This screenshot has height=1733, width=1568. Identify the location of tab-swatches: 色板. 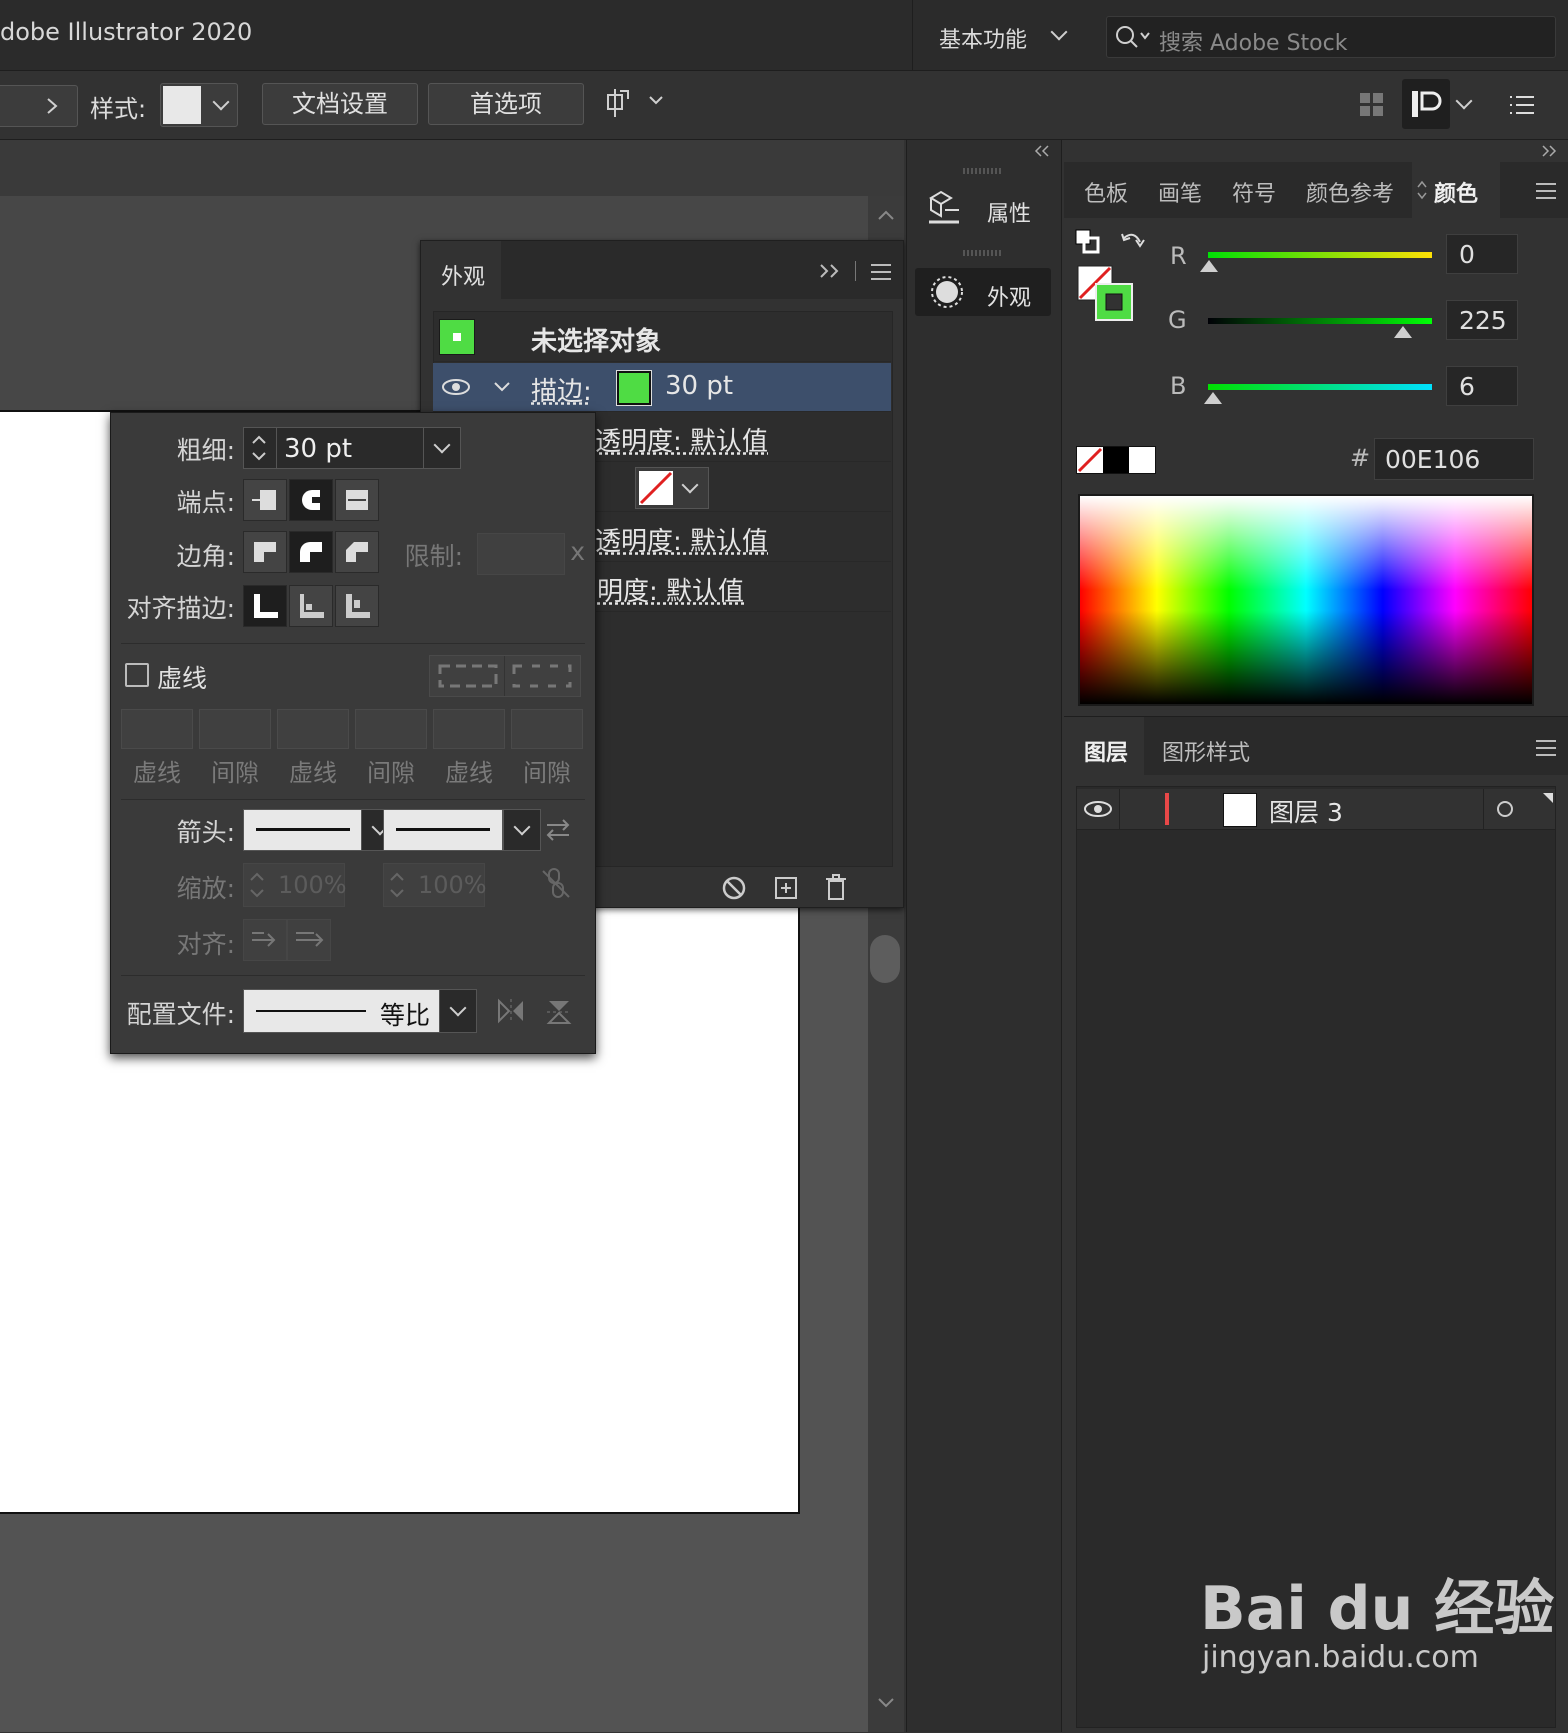
(1106, 192).